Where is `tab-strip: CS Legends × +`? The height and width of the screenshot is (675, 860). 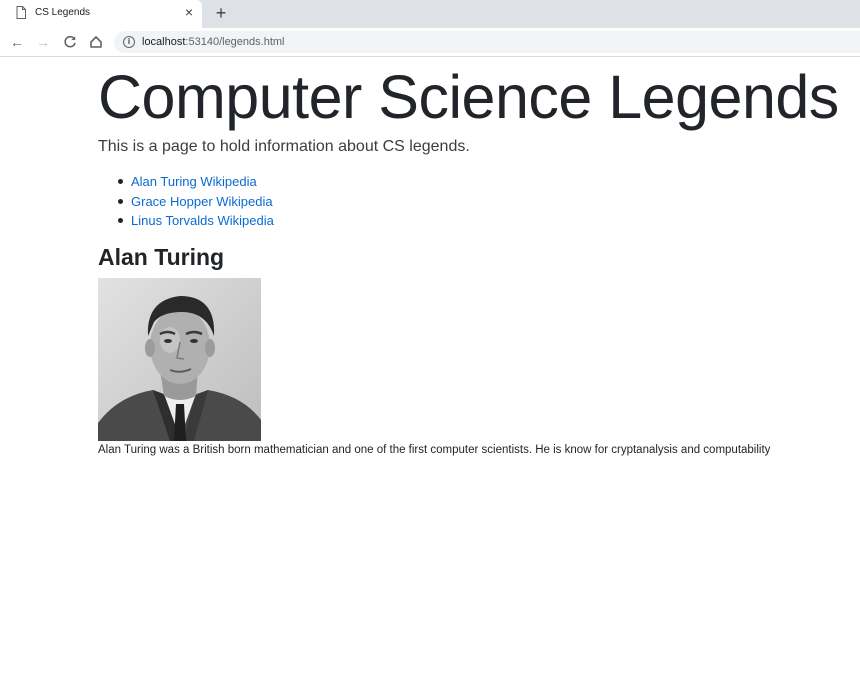
tab-strip: CS Legends × + is located at coordinates (430, 14).